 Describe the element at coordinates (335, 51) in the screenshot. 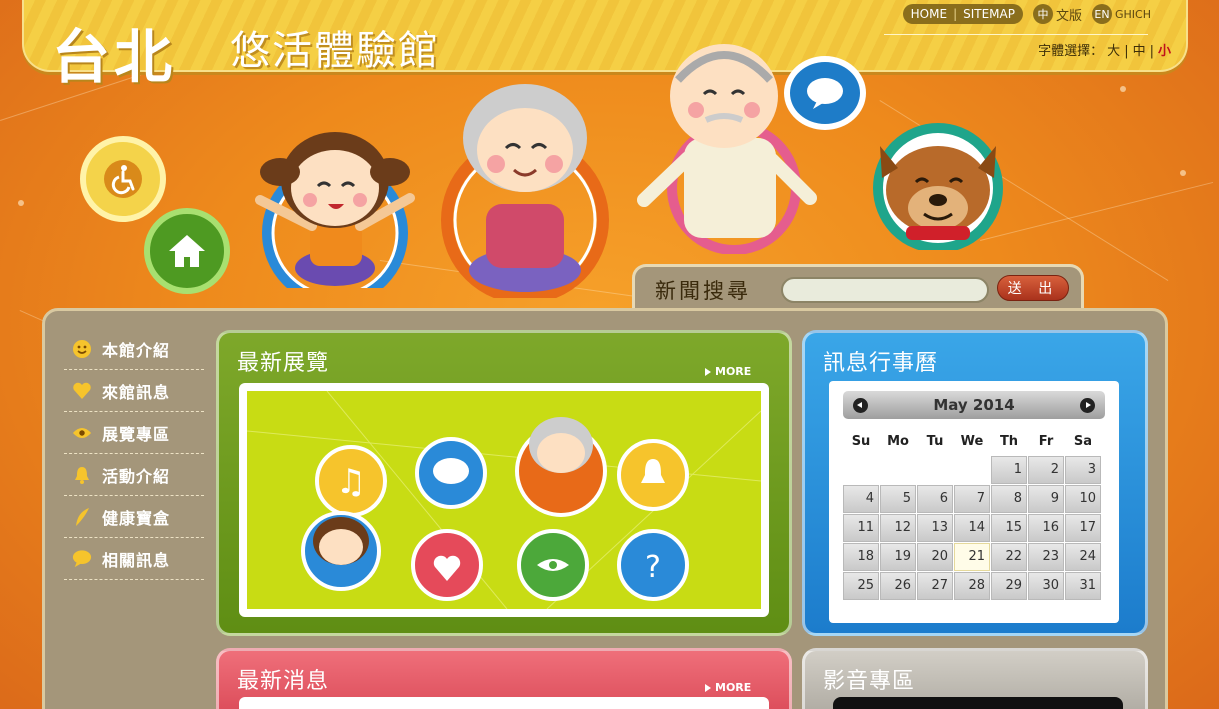

I see `logo-subtitle: 悠活體驗館` at that location.